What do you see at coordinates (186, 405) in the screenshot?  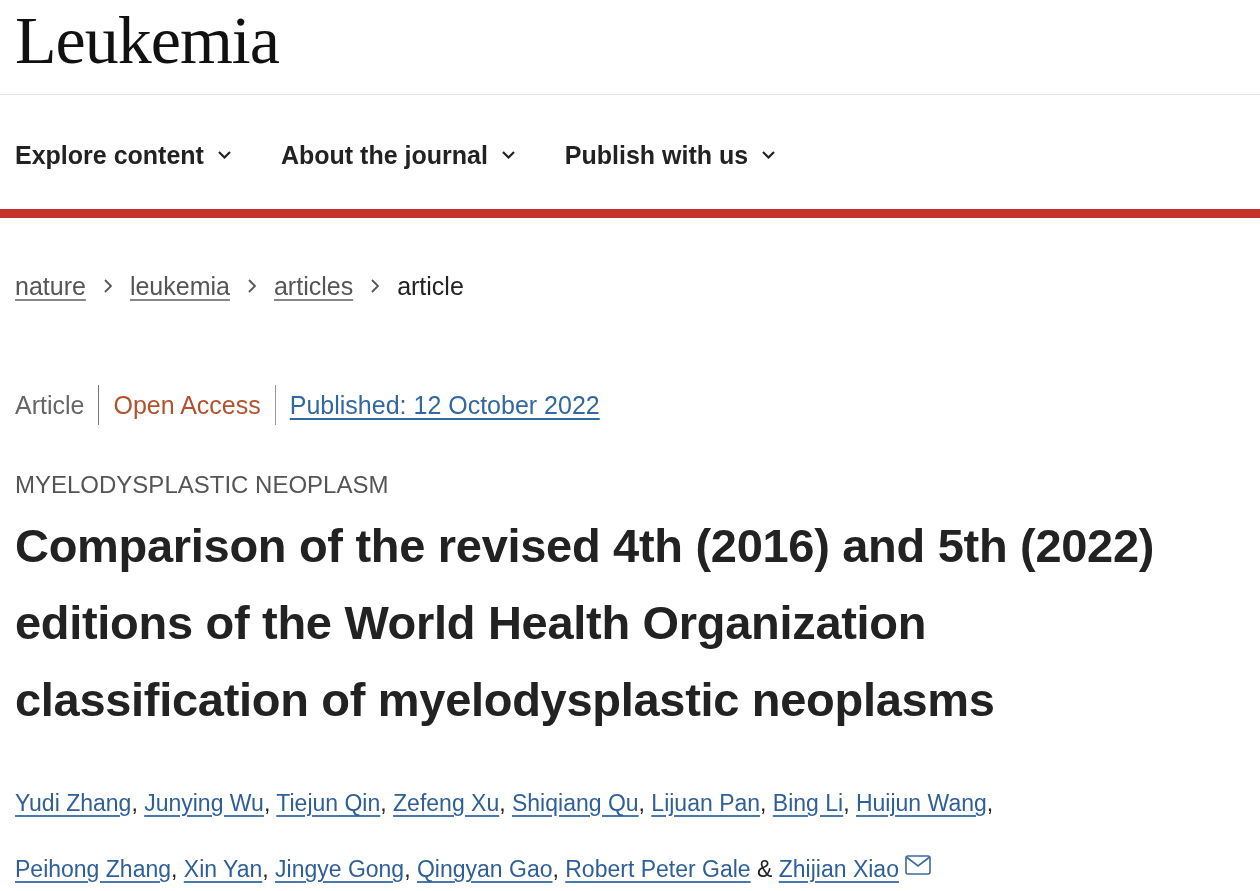 I see `open-access-label: Open Access` at bounding box center [186, 405].